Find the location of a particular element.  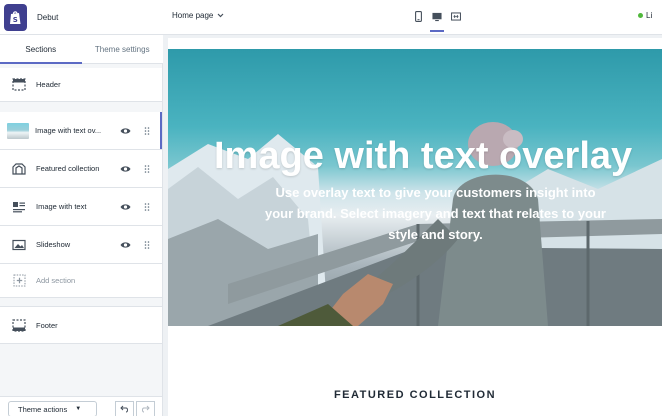

section-image-with-text: Image with text is located at coordinates (81, 207).